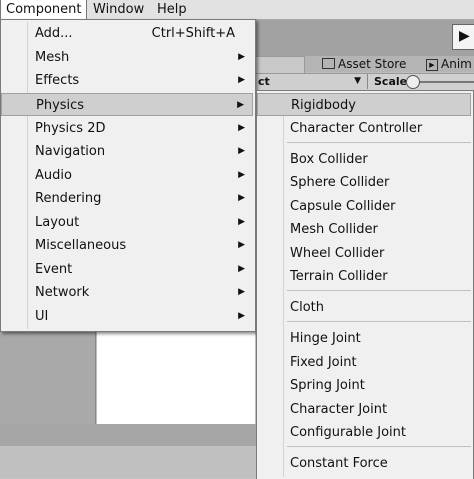  I want to click on menu-item-navigation: Navigation ▶, so click(127, 151).